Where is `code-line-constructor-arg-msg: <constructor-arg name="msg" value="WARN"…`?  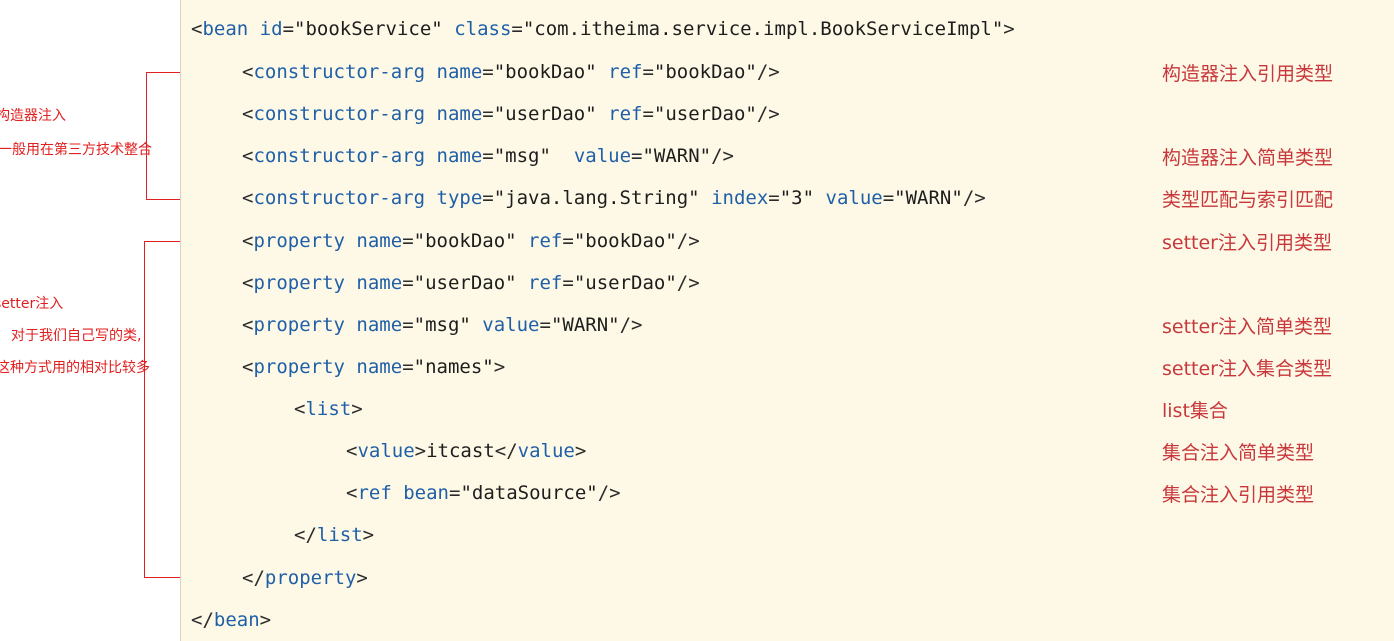 code-line-constructor-arg-msg: <constructor-arg name="msg" value="WARN"… is located at coordinates (488, 156).